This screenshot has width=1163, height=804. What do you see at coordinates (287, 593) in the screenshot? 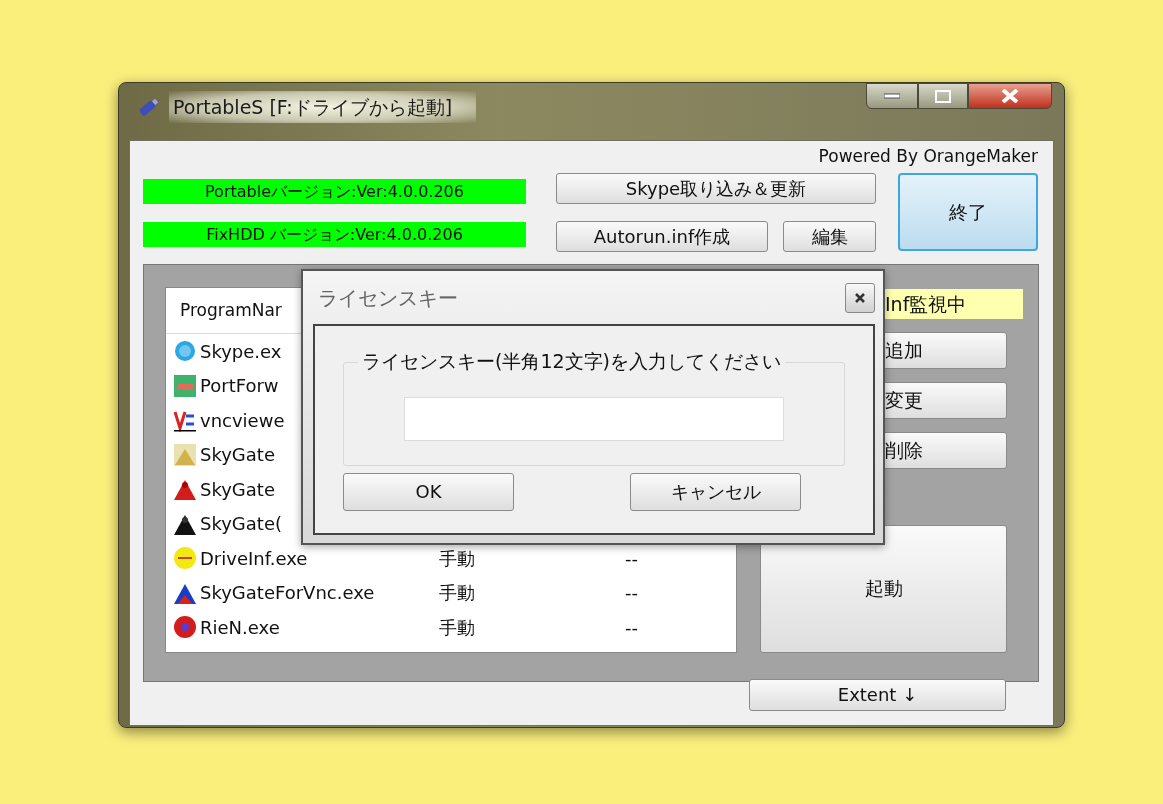
I see `program-name: SkyGateForVnc.exe` at bounding box center [287, 593].